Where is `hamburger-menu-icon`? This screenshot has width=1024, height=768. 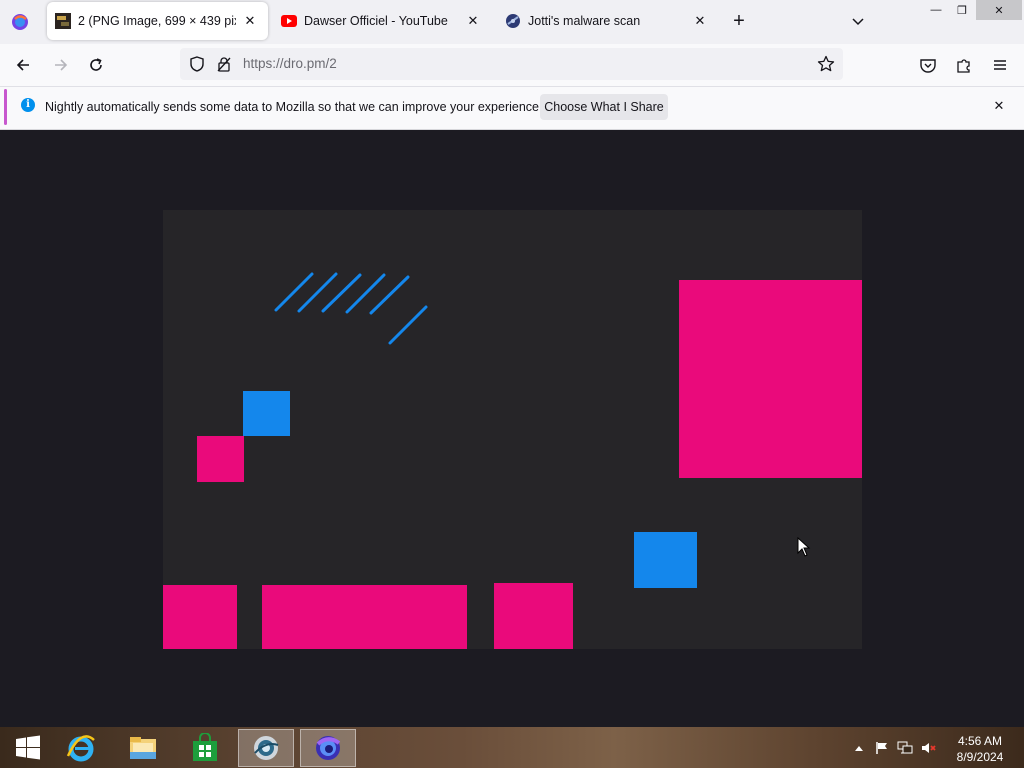
hamburger-menu-icon is located at coordinates (1000, 65).